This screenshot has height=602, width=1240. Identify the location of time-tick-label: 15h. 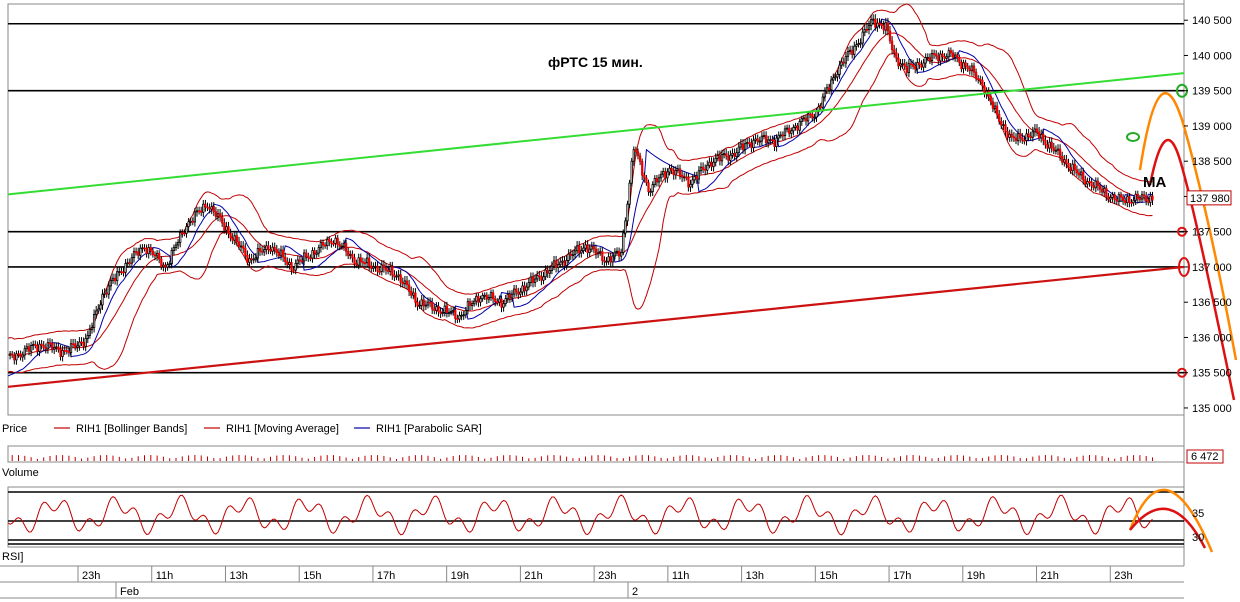
(828, 576).